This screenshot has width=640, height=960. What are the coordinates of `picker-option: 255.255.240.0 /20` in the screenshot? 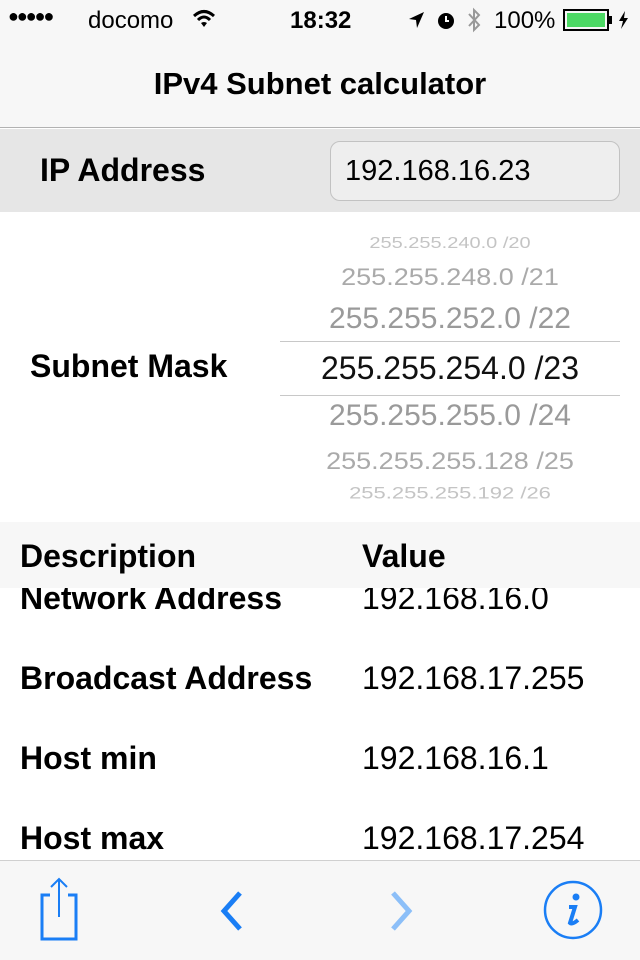 It's located at (450, 243).